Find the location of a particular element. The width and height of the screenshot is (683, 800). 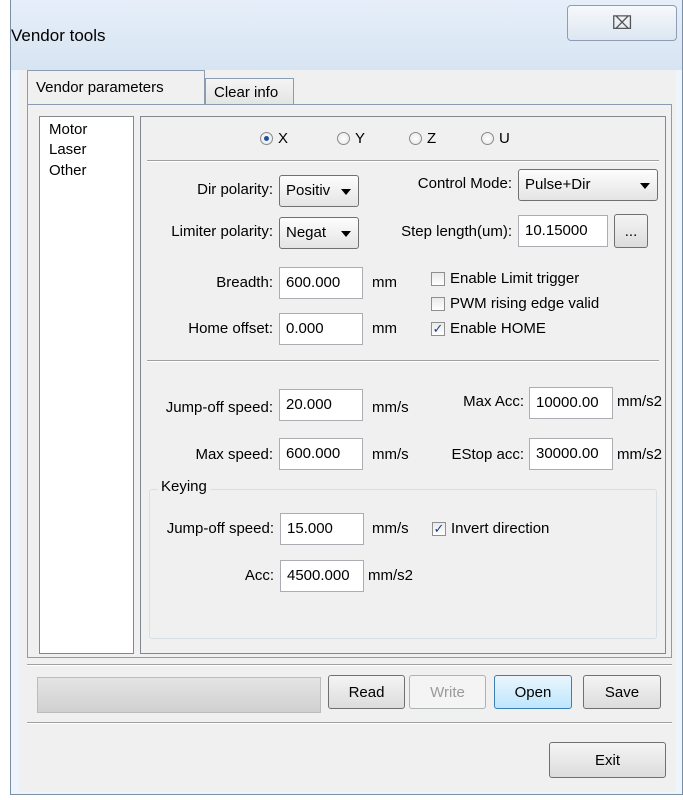

list-item-motor: Motor is located at coordinates (68, 129).